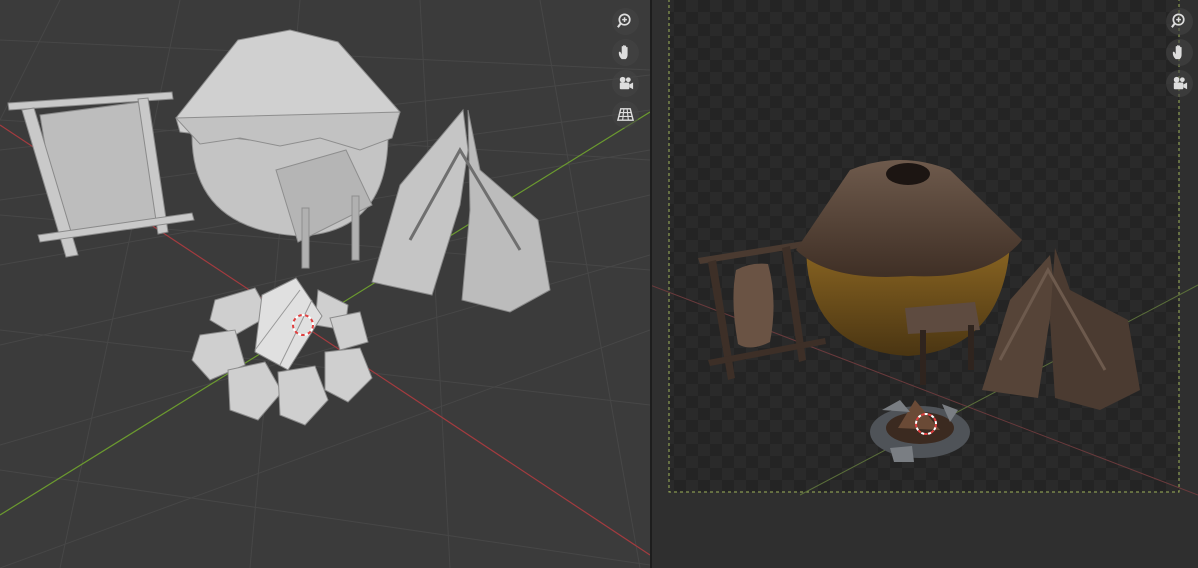 This screenshot has width=1198, height=568. I want to click on campfire-mesh, so click(282, 351).